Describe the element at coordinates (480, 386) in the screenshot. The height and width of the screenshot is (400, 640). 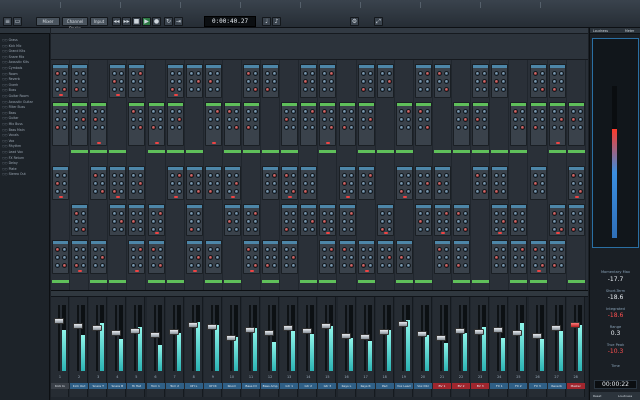
I see `channel-name: BV 3` at that location.